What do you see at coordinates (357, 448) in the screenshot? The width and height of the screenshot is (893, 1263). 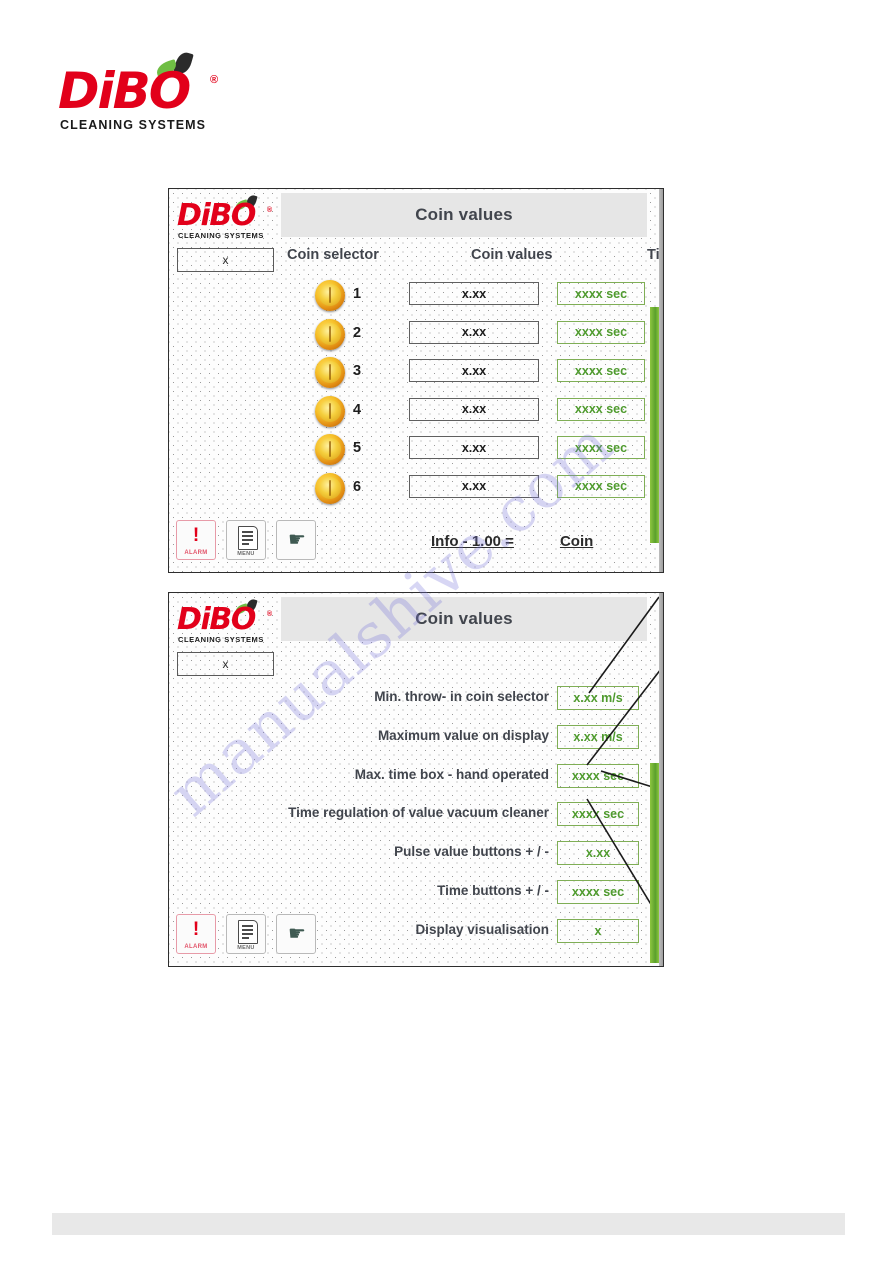 I see `coin-index-label: 5` at bounding box center [357, 448].